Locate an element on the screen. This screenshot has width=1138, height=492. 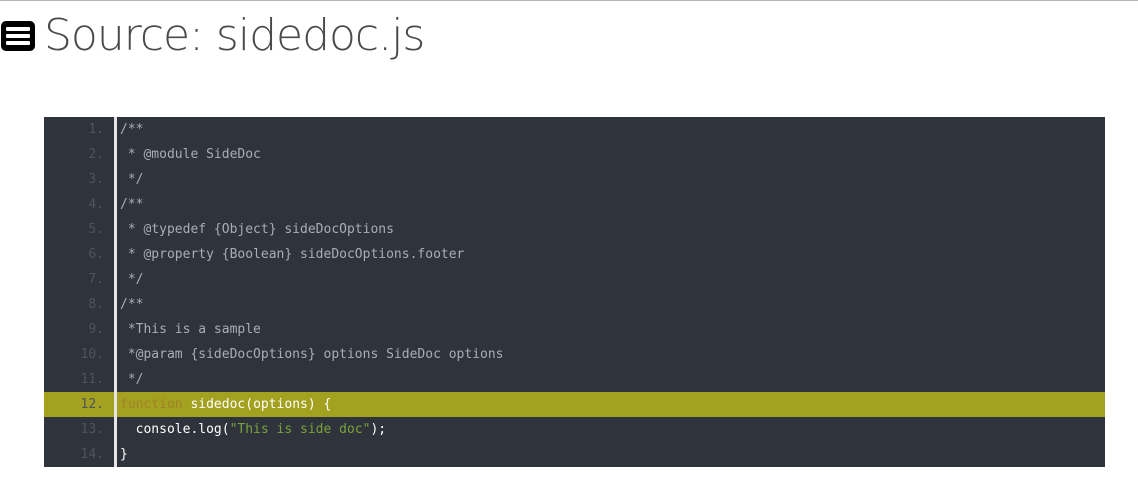
code-line: 14. } is located at coordinates (574, 454).